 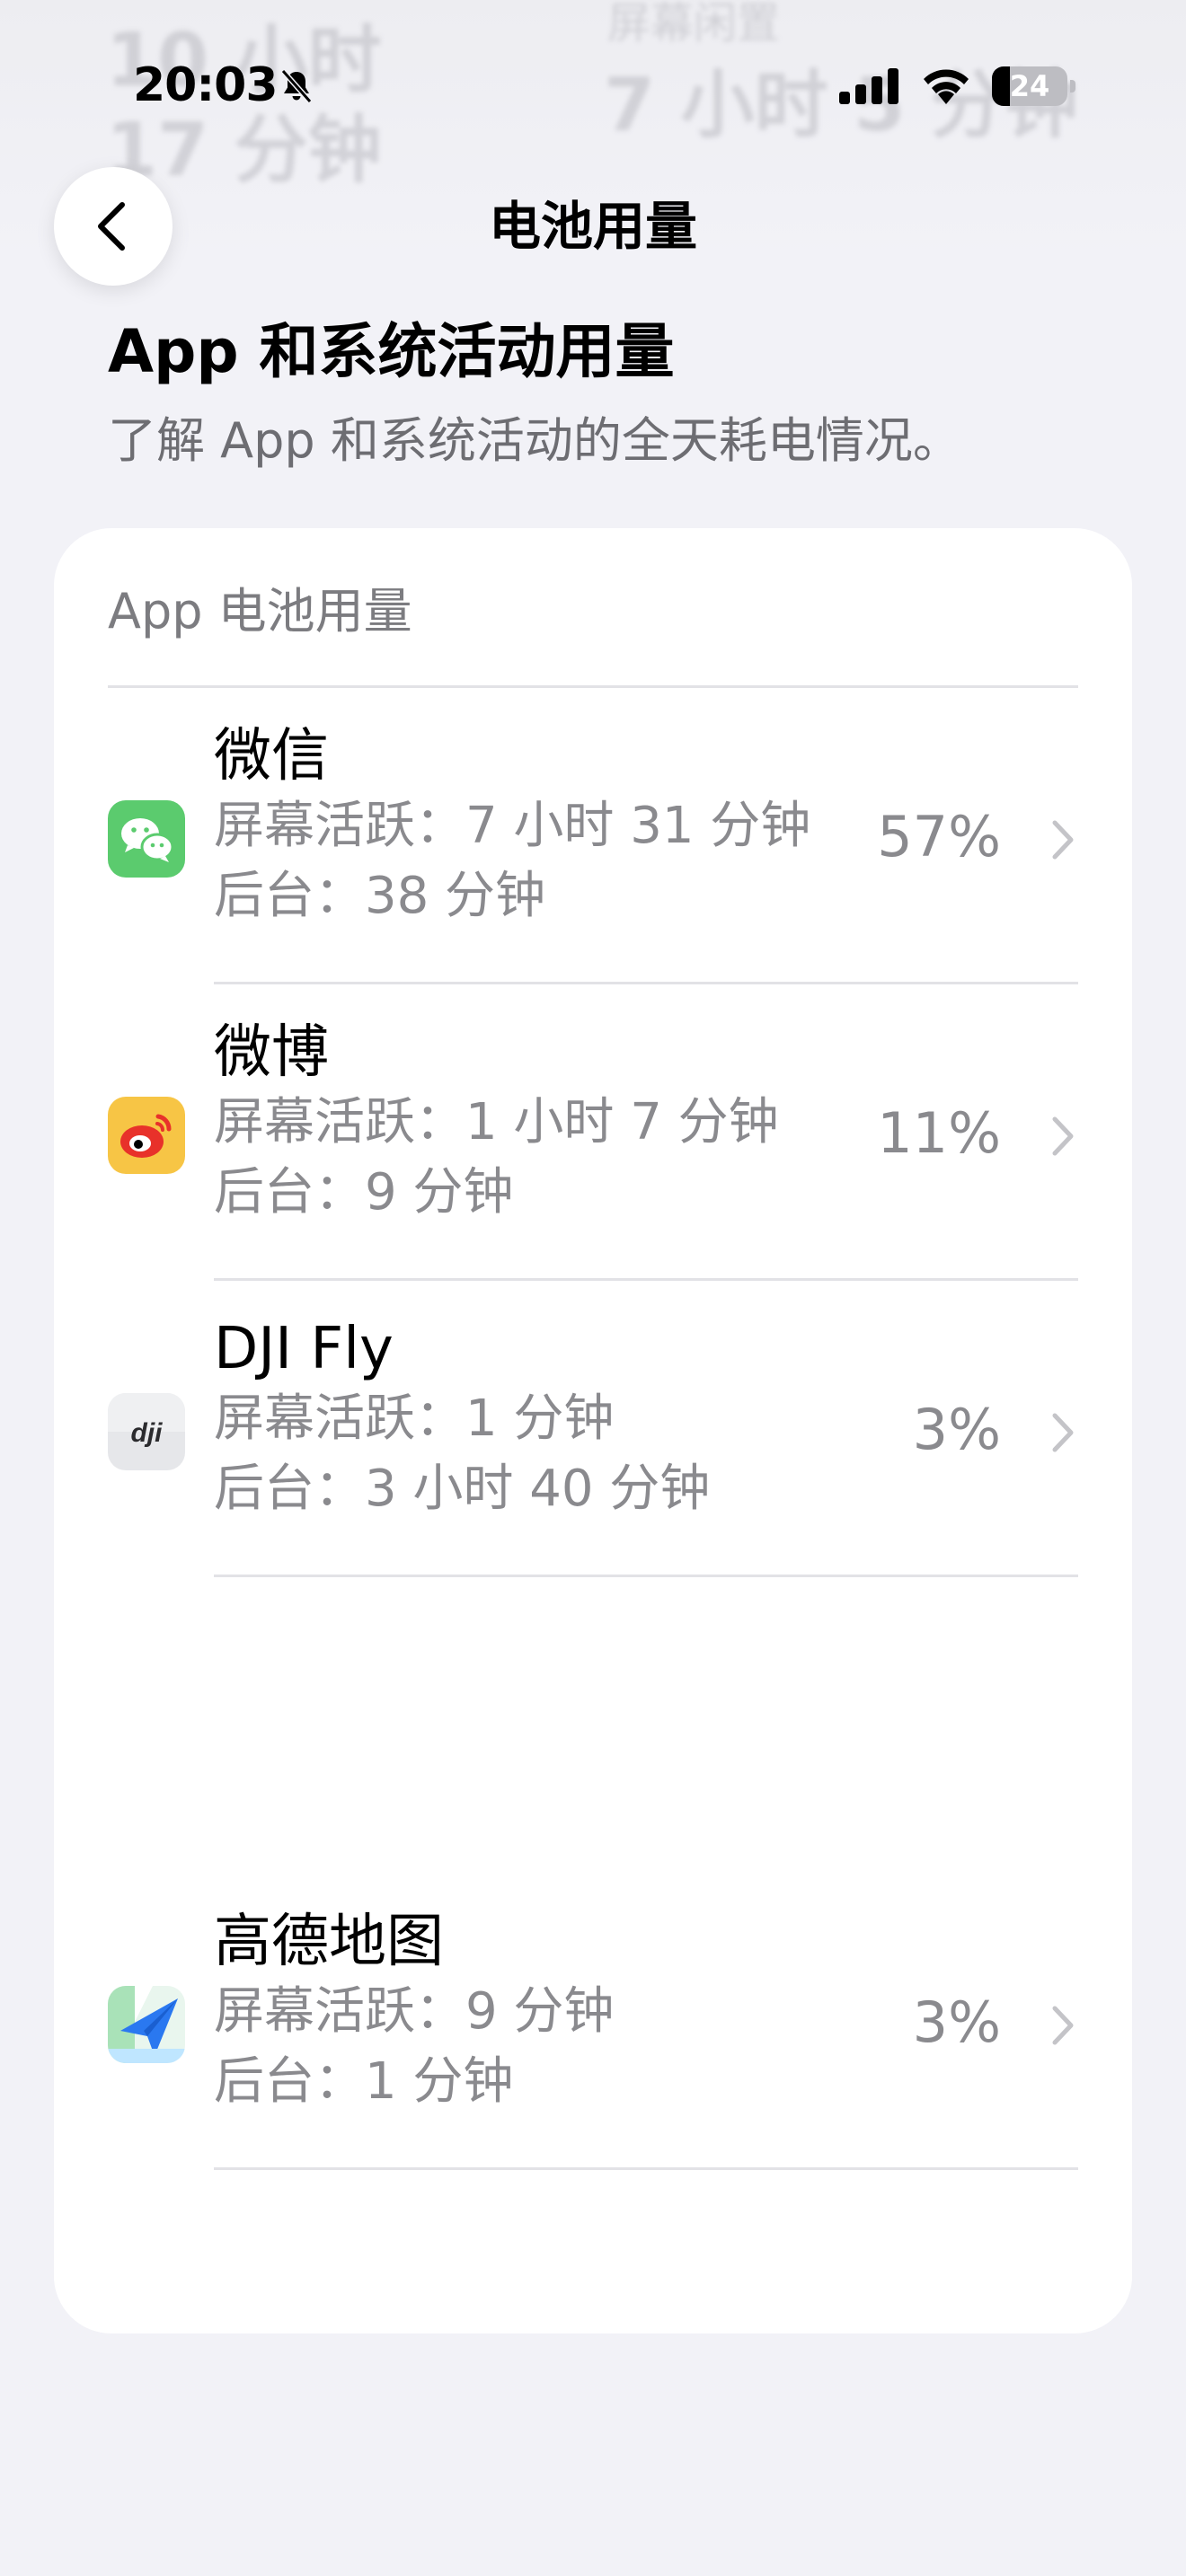 I want to click on bell-slash-icon, so click(x=296, y=86).